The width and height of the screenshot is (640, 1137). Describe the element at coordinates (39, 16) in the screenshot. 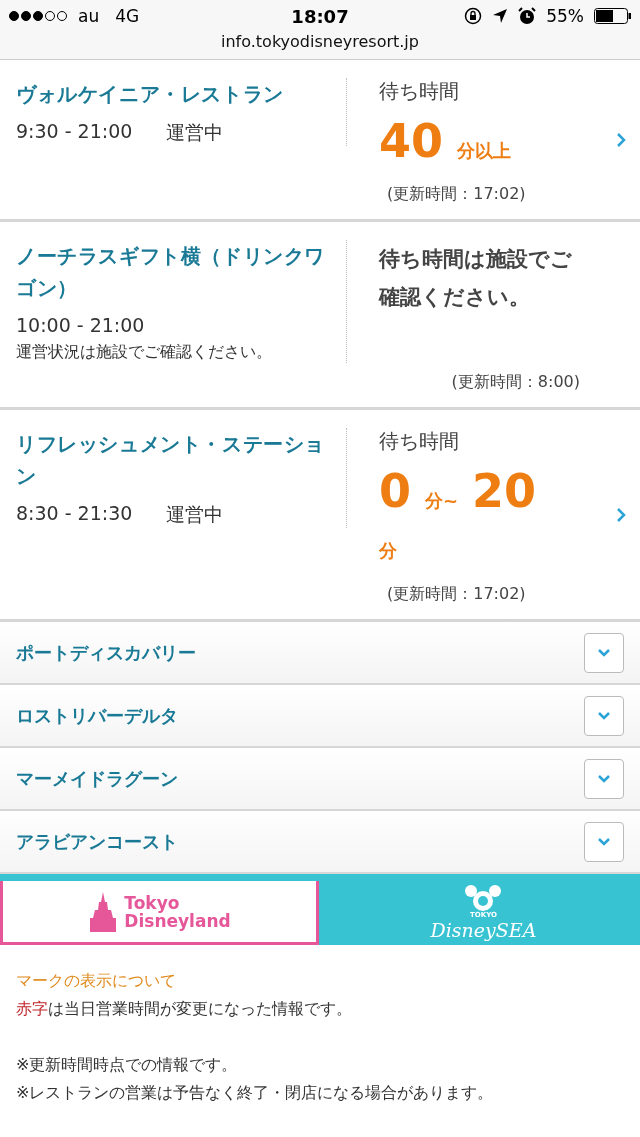

I see `signal-icon` at that location.